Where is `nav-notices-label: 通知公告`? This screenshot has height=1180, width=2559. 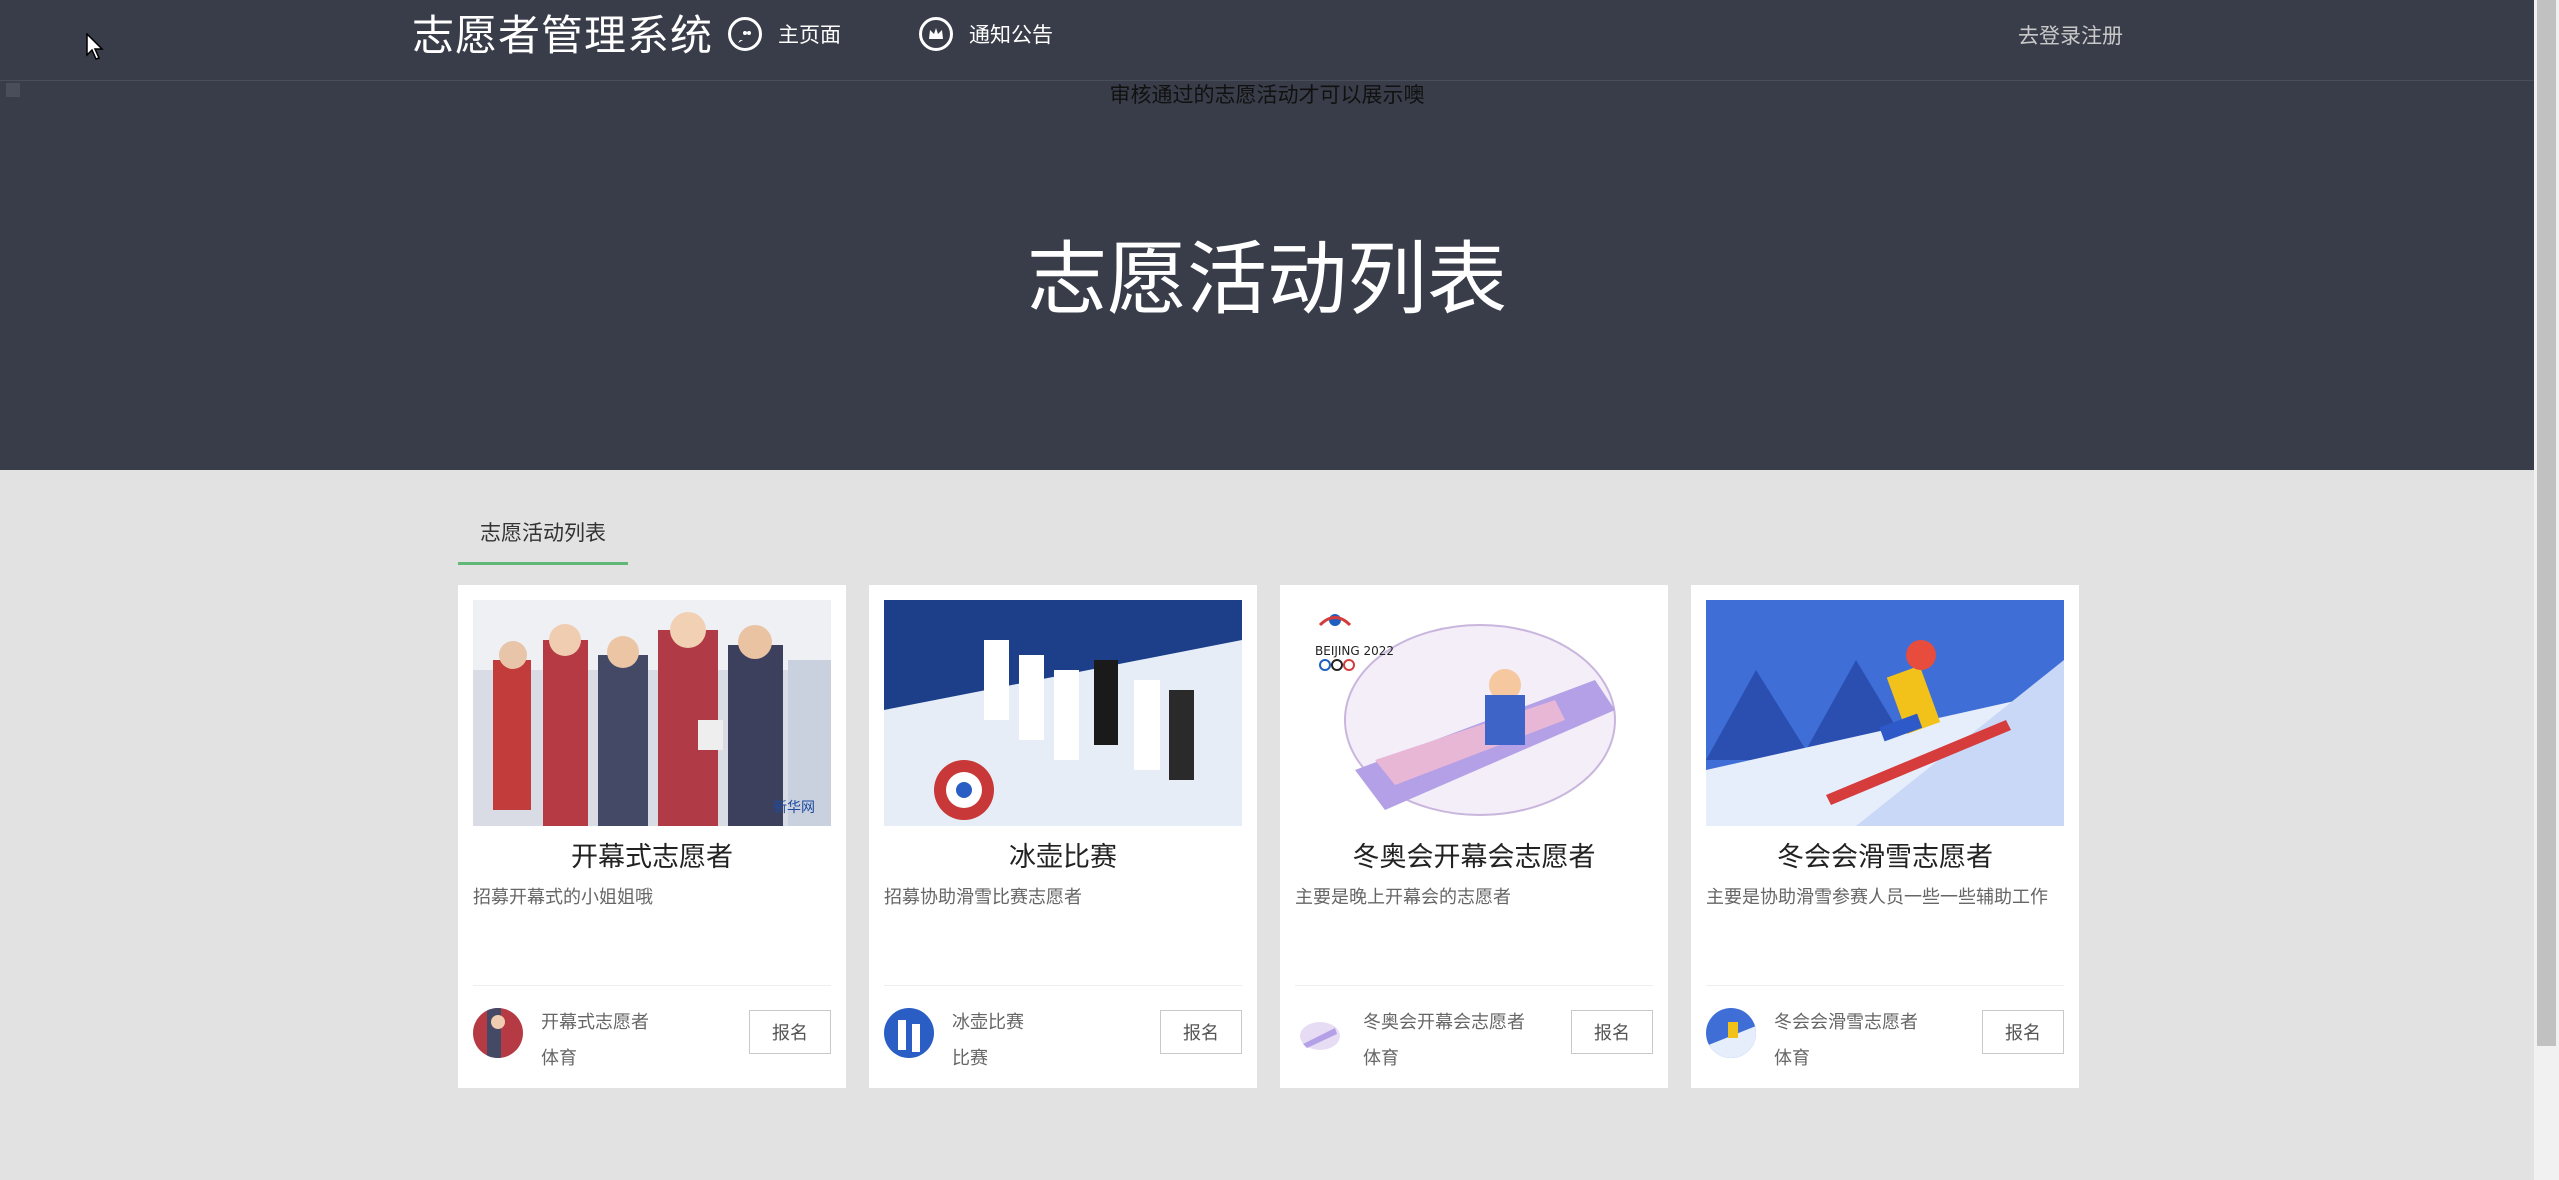
nav-notices-label: 通知公告 is located at coordinates (1011, 35).